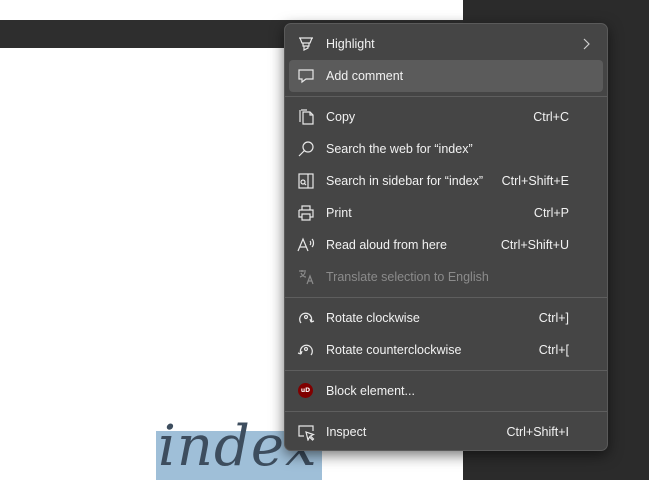 The width and height of the screenshot is (649, 480). Describe the element at coordinates (535, 181) in the screenshot. I see `menu-item-shortcut: Ctrl+Shift+E` at that location.